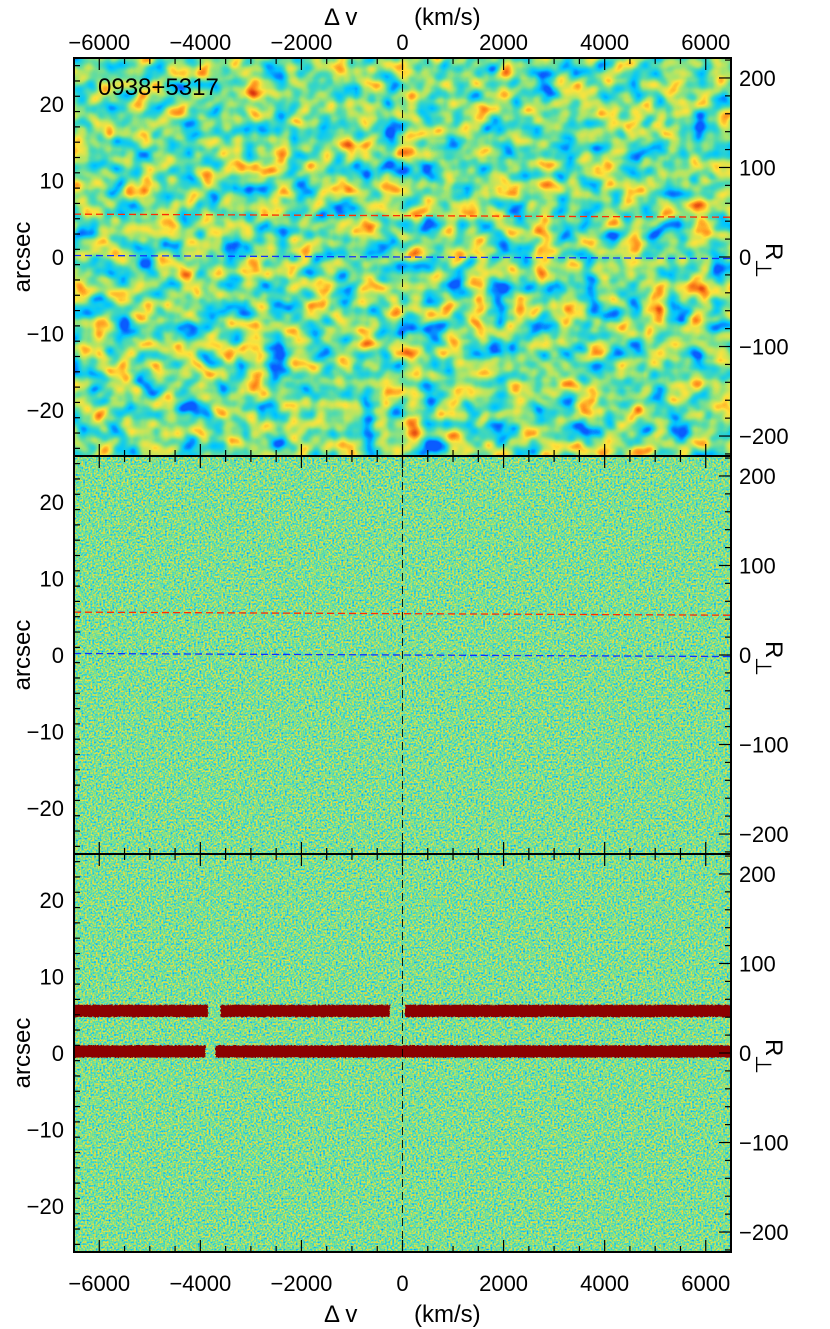 The width and height of the screenshot is (830, 1329). I want to click on x-axis-top-symbol: Δ v, so click(340, 17).